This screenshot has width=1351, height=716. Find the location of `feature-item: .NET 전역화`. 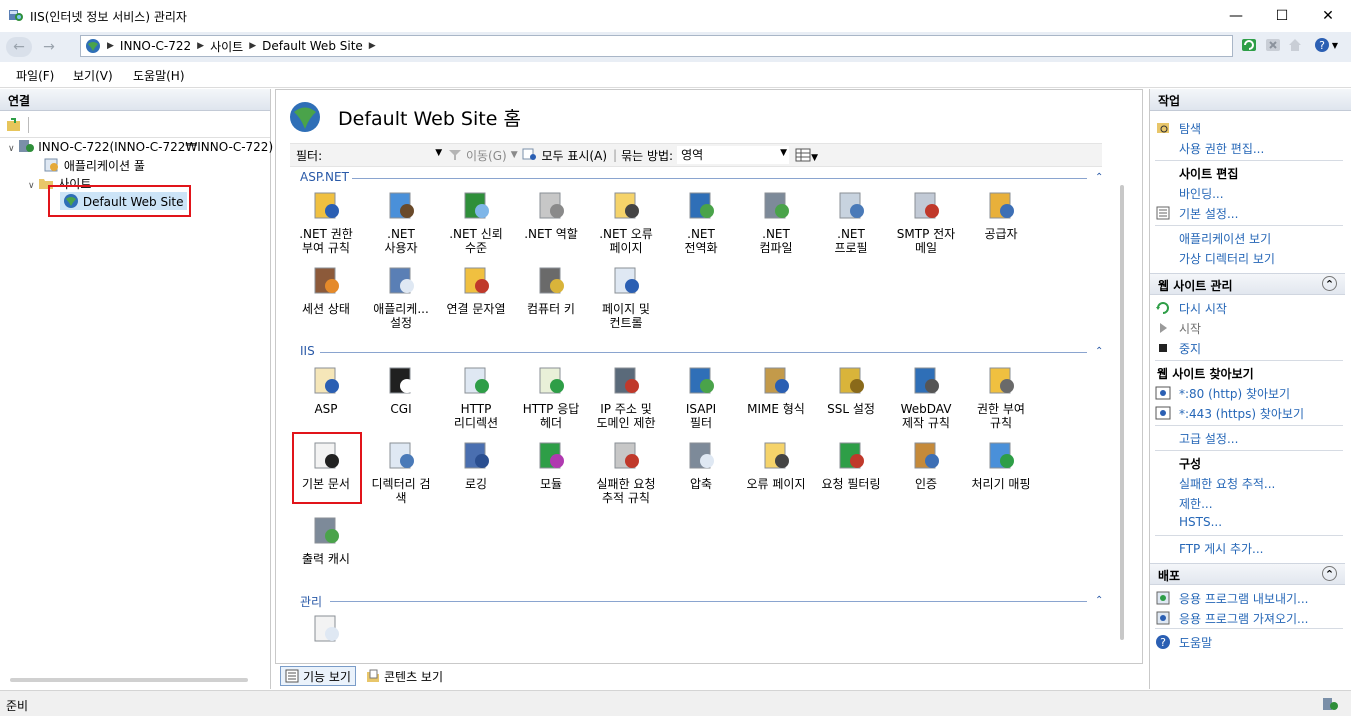

feature-item: .NET 전역화 is located at coordinates (701, 222).